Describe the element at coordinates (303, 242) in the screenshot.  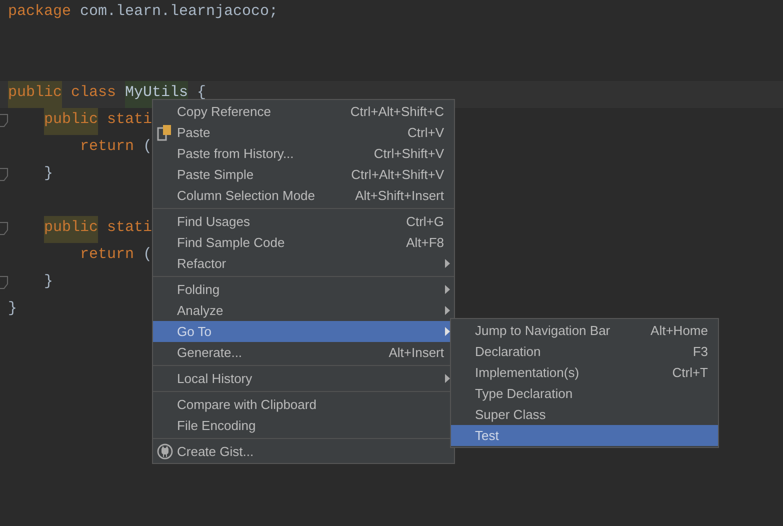
I see `menu-item: Find Sample Code Alt+F8` at that location.